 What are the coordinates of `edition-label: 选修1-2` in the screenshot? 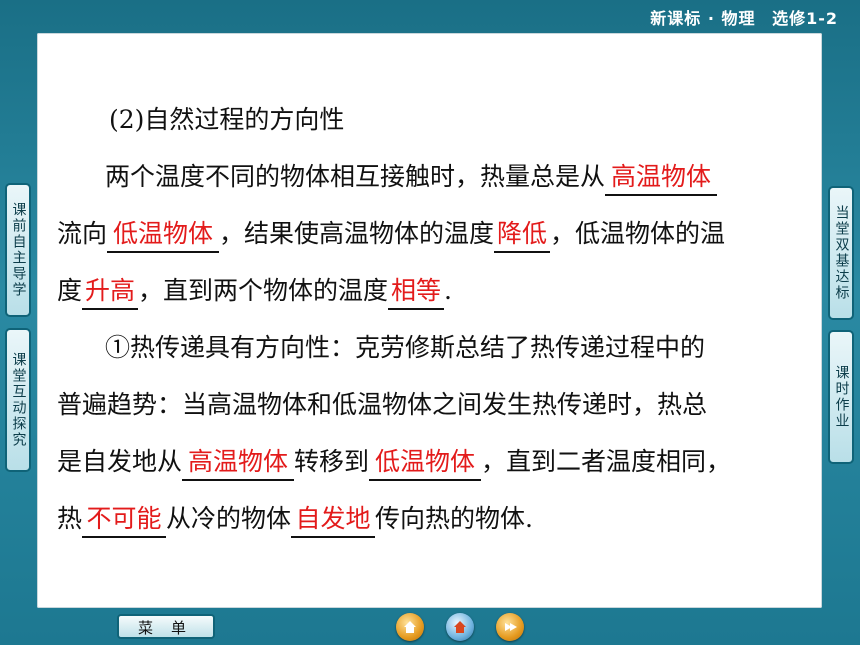 It's located at (805, 18).